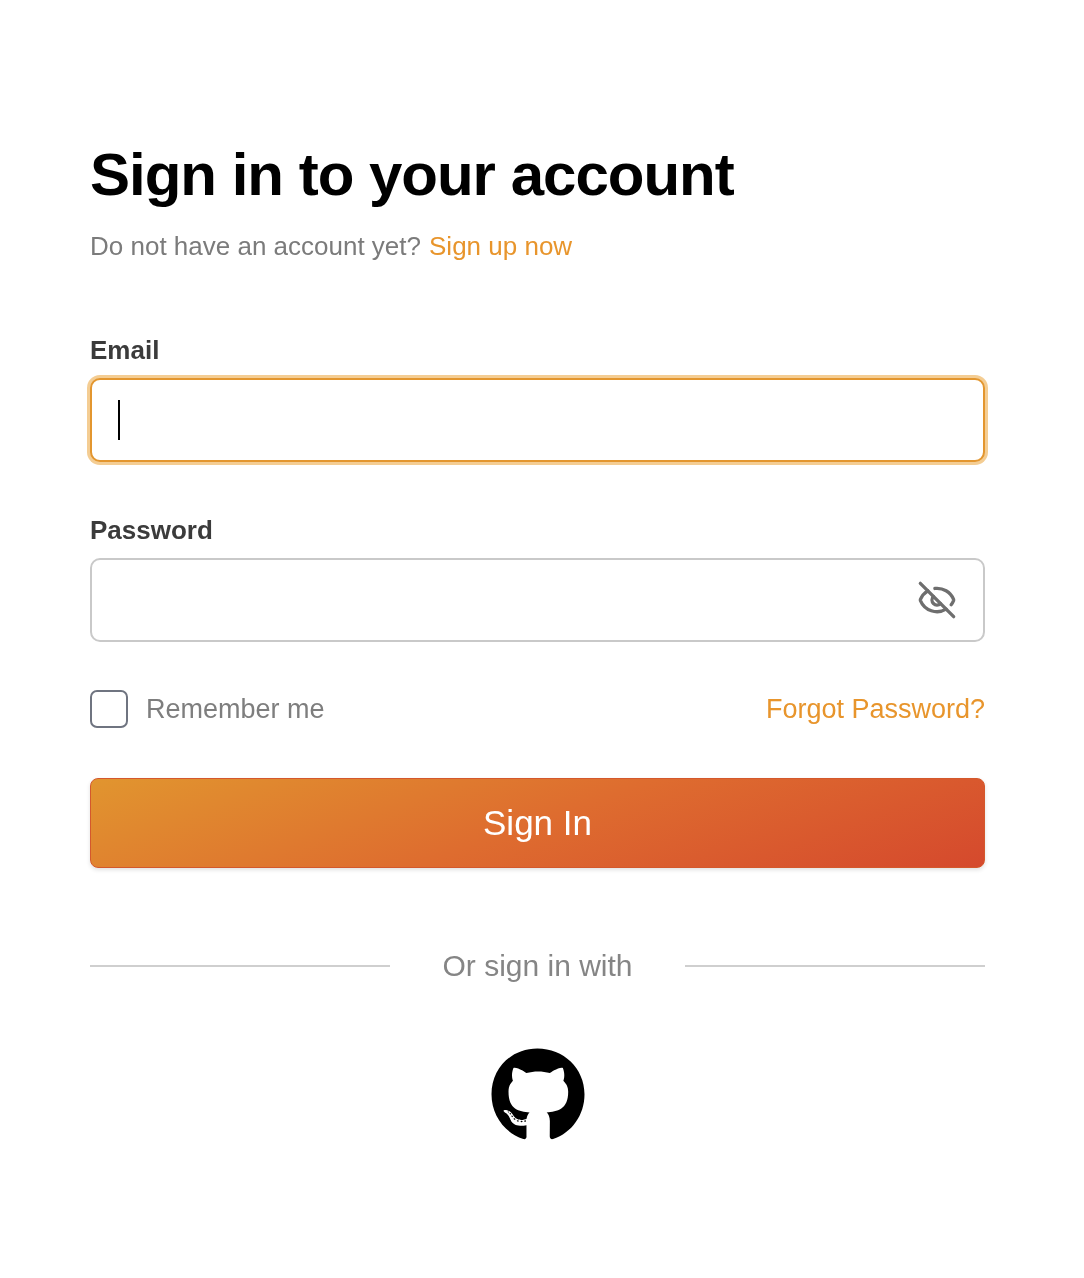 The height and width of the screenshot is (1278, 1084). I want to click on sign-in-button: Sign In, so click(537, 823).